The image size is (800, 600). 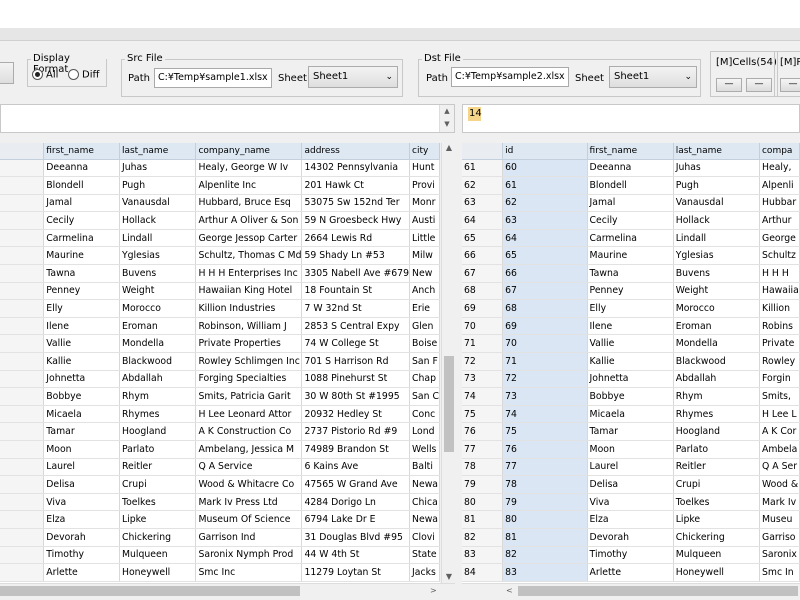 What do you see at coordinates (356, 291) in the screenshot?
I see `table-cell: 18 Fountain St` at bounding box center [356, 291].